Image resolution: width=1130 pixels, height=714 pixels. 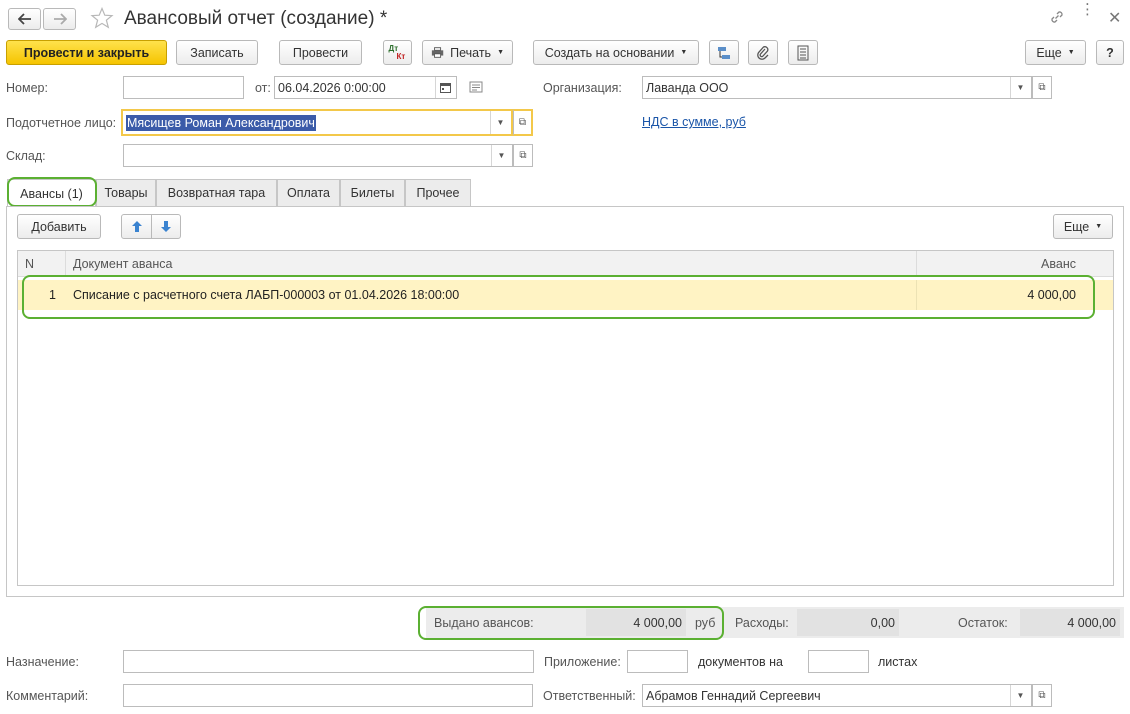 I want to click on responsible-open-button: ⧉, so click(x=1042, y=695).